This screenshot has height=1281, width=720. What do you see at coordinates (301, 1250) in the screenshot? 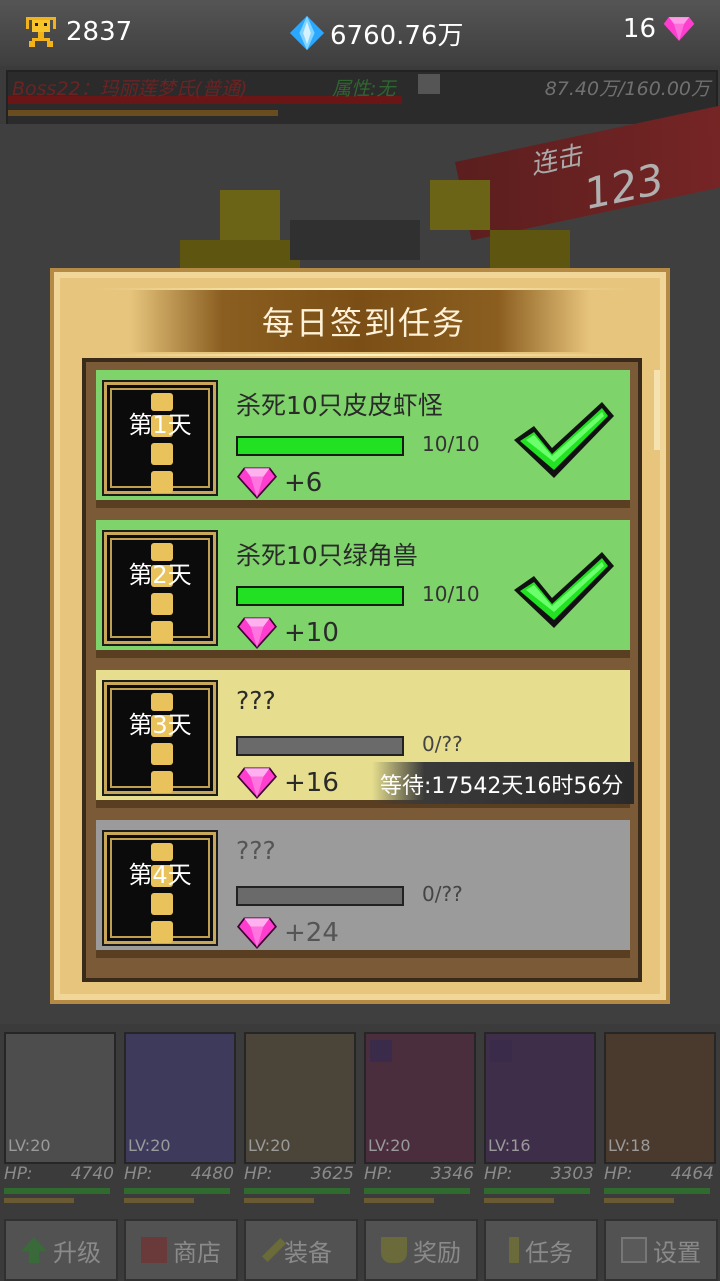
I see `equipment-button: 装备` at bounding box center [301, 1250].